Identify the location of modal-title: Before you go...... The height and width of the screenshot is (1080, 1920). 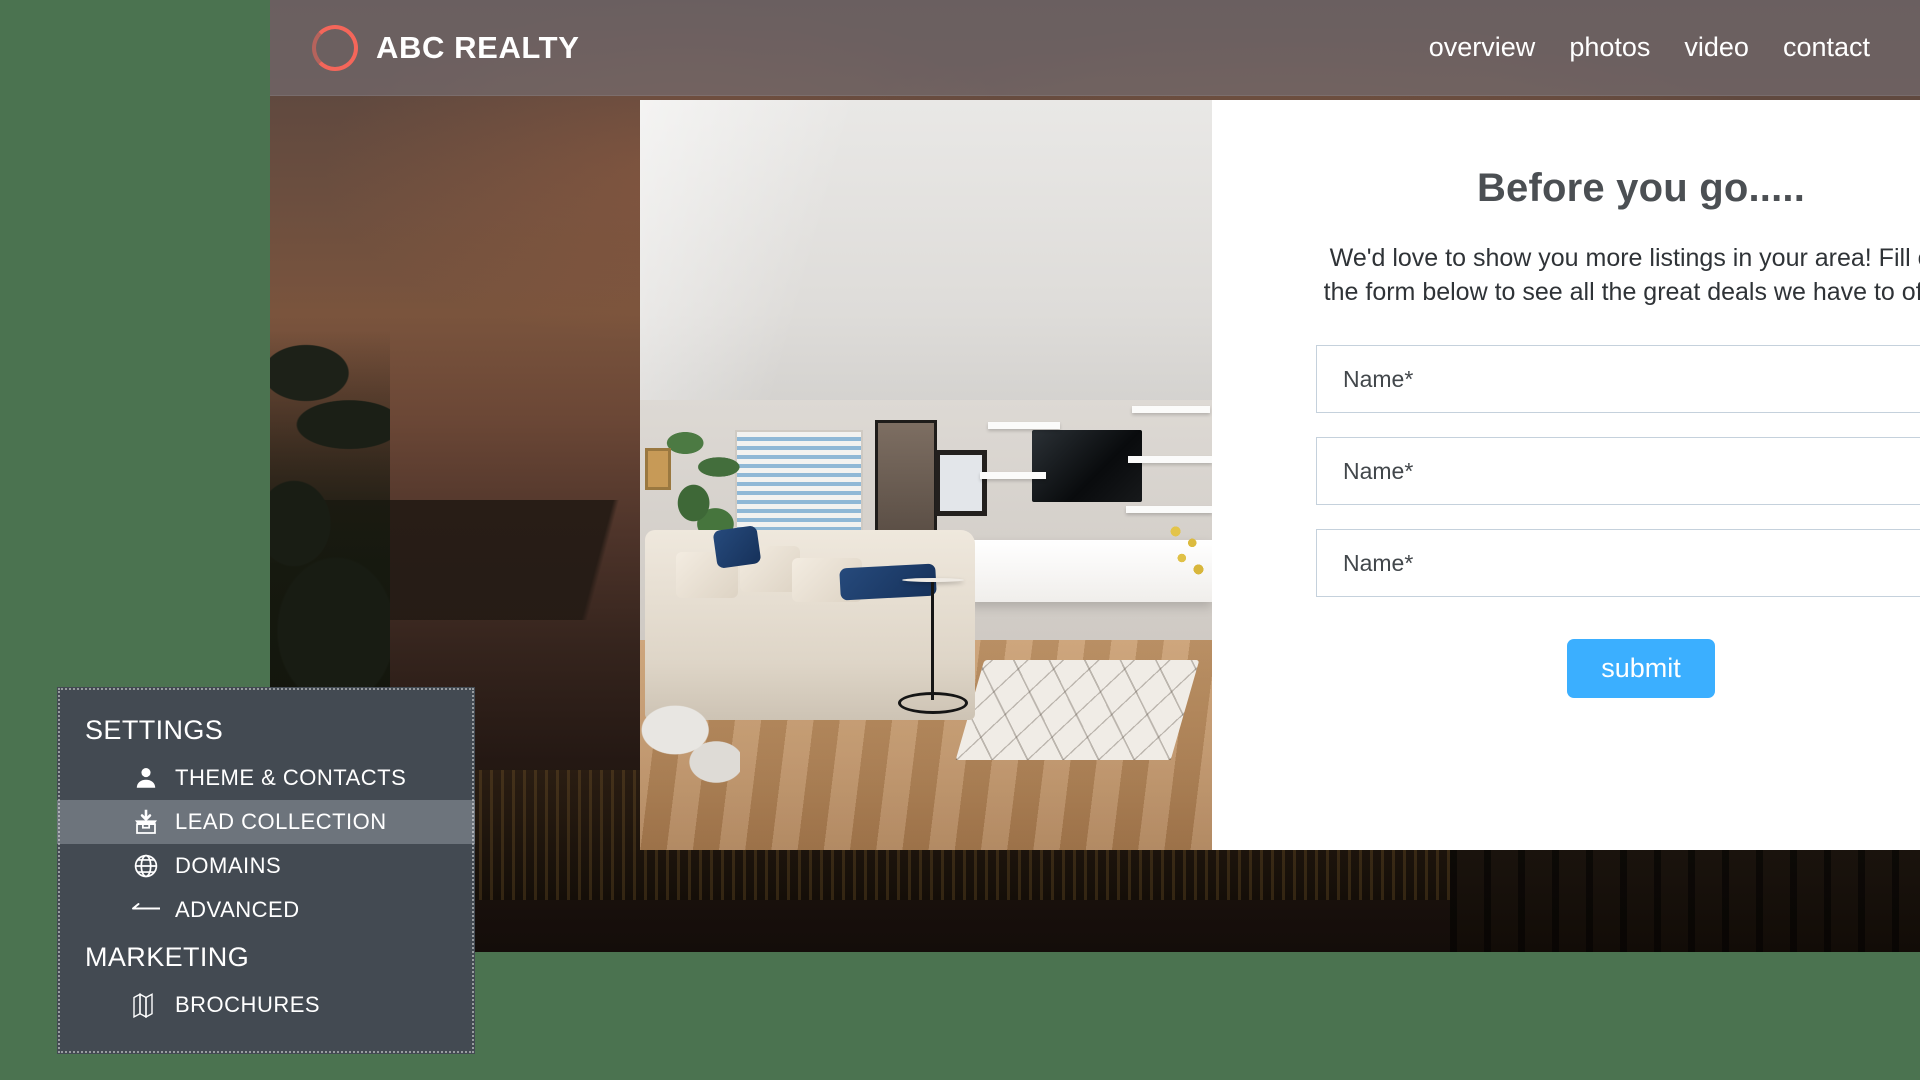
(1641, 188).